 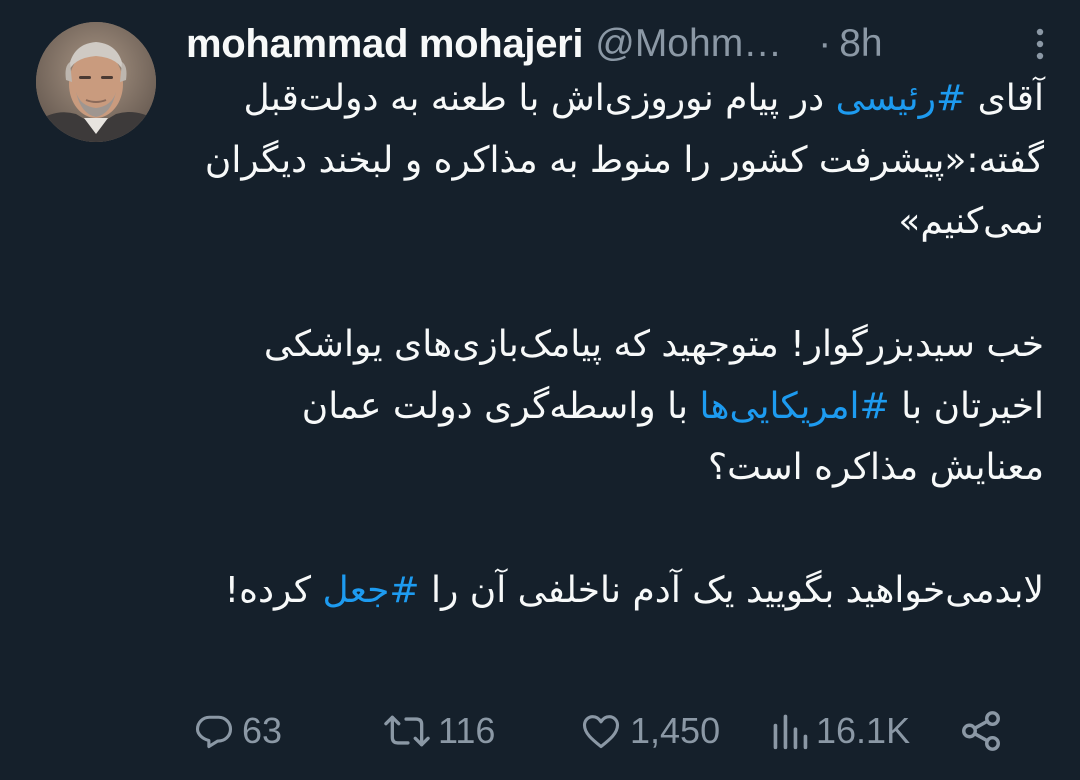 I want to click on share-button, so click(x=981, y=731).